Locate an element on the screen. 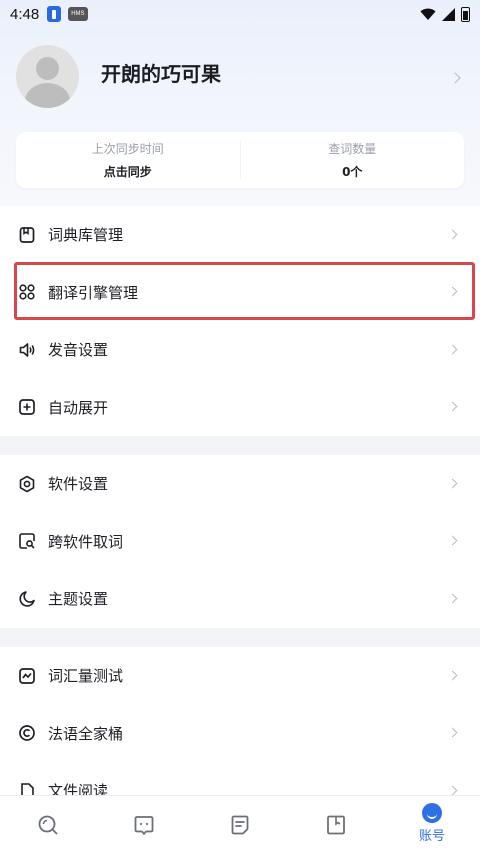 This screenshot has width=480, height=853. menu-label: 跨软件取词 is located at coordinates (86, 541).